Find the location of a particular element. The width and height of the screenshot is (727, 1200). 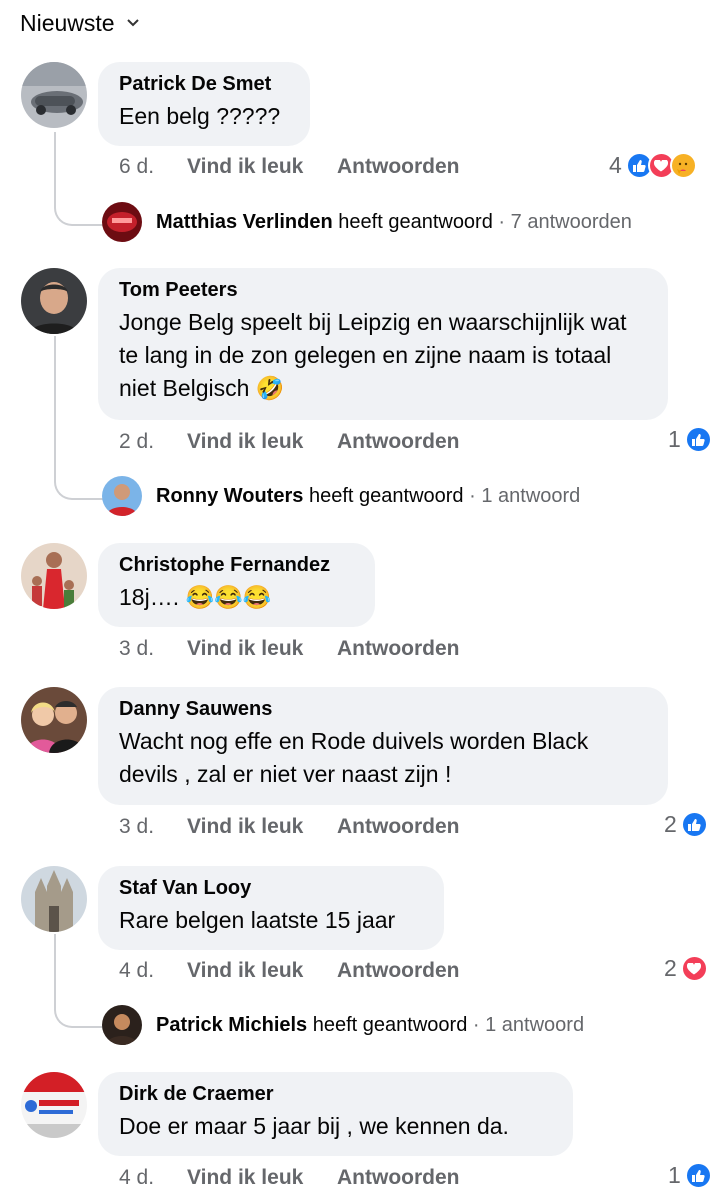

comment-actions: 6 d. Vind ik leuk Antwoorden is located at coordinates (289, 167).